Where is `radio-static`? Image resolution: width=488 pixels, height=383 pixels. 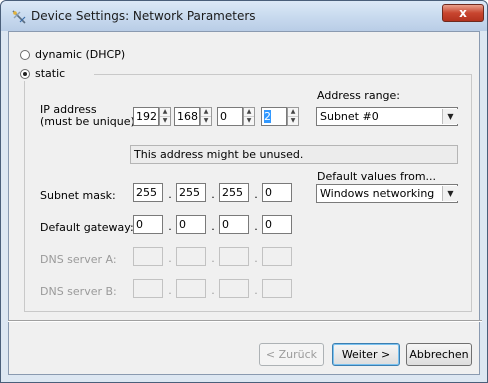
radio-static is located at coordinates (25, 74).